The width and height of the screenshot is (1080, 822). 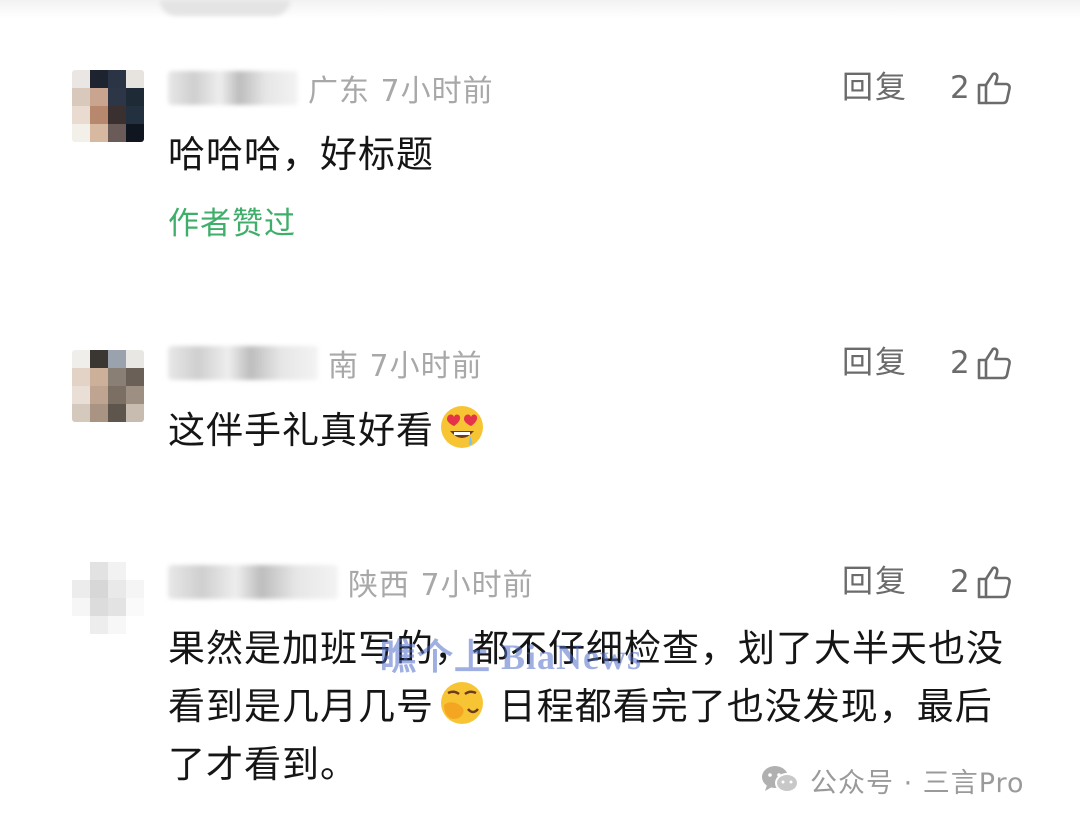 I want to click on comment-text-body: 这伴手礼真好看, so click(x=301, y=430).